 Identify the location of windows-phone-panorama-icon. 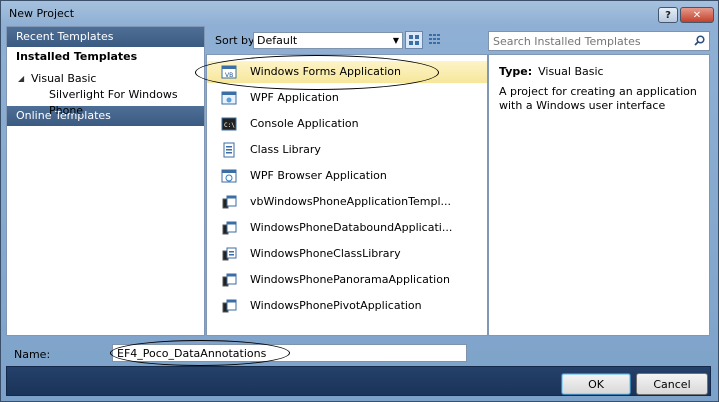
(229, 280).